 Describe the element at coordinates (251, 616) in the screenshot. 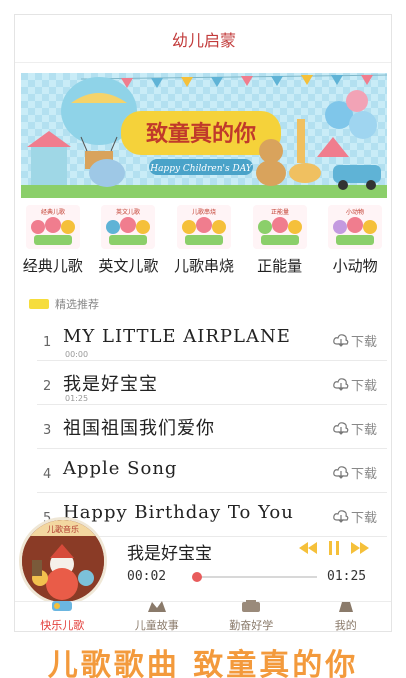

I see `tab-study: 勤奋好学` at that location.